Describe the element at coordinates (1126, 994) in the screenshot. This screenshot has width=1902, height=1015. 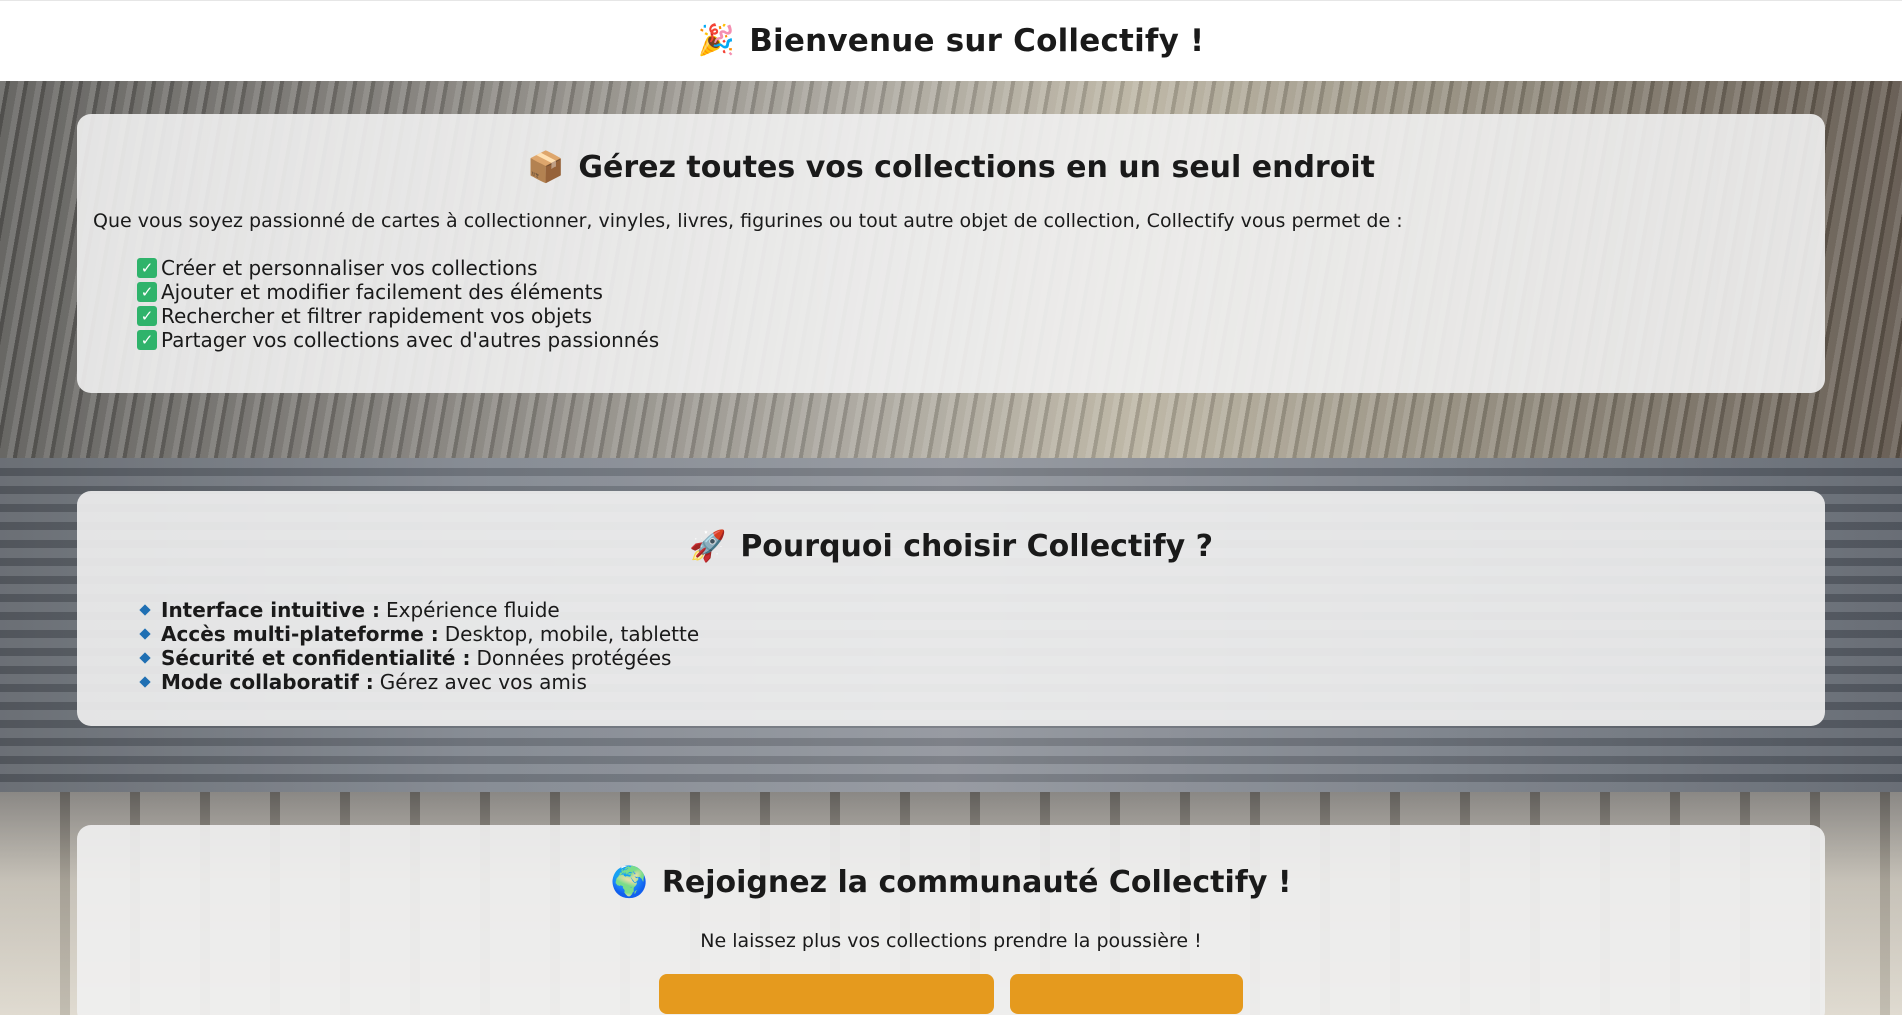
I see `secondary-cta-button` at that location.